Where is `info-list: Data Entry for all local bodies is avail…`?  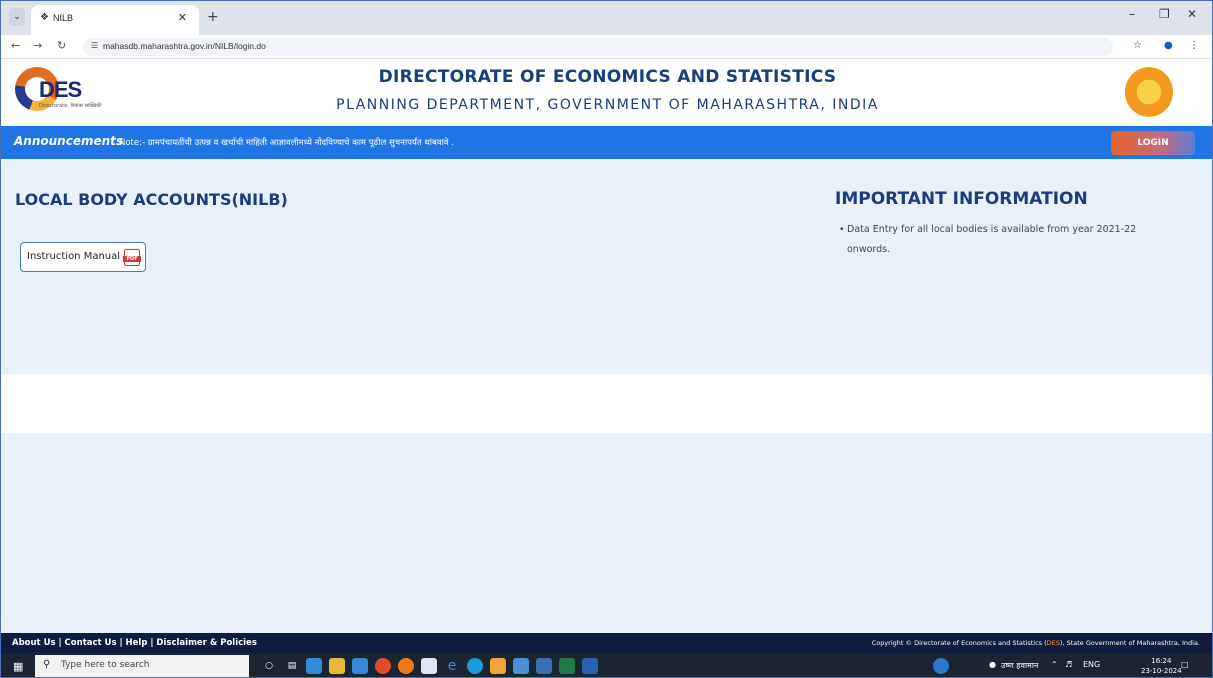 info-list: Data Entry for all local bodies is avail… is located at coordinates (1008, 240).